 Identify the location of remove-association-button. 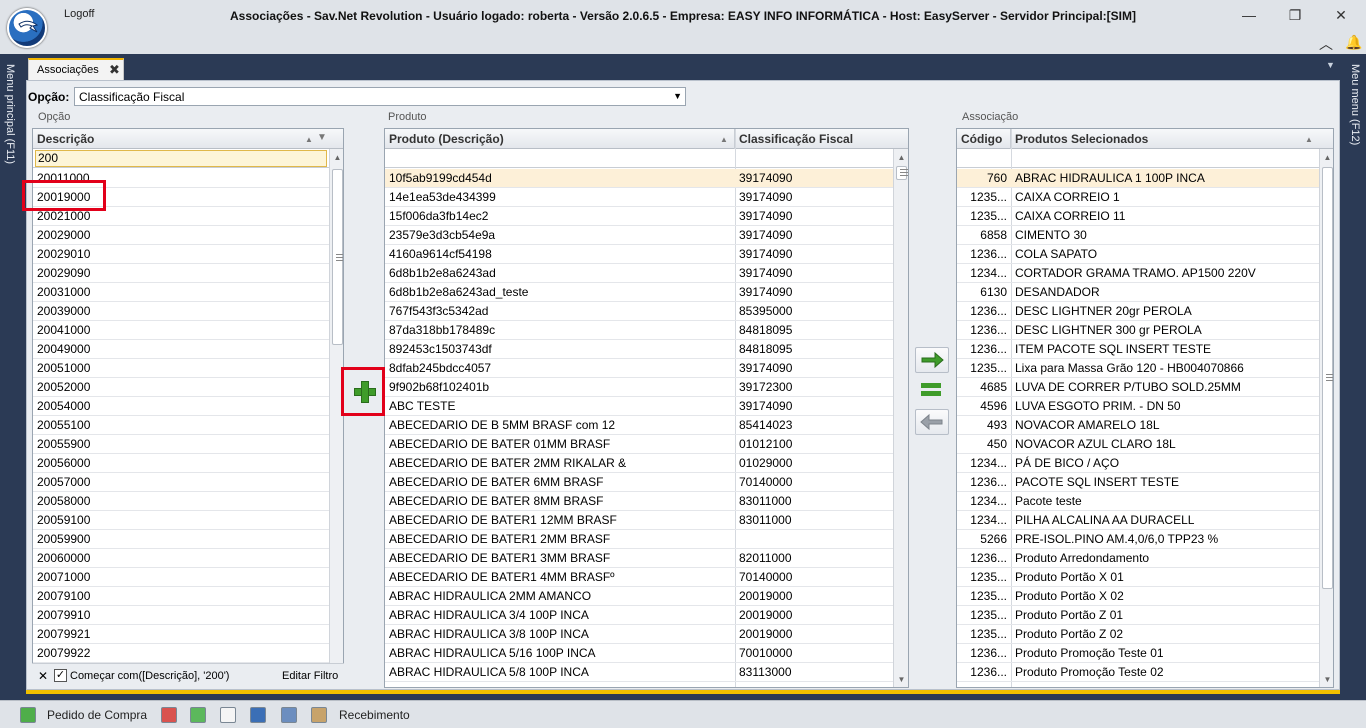
(932, 422).